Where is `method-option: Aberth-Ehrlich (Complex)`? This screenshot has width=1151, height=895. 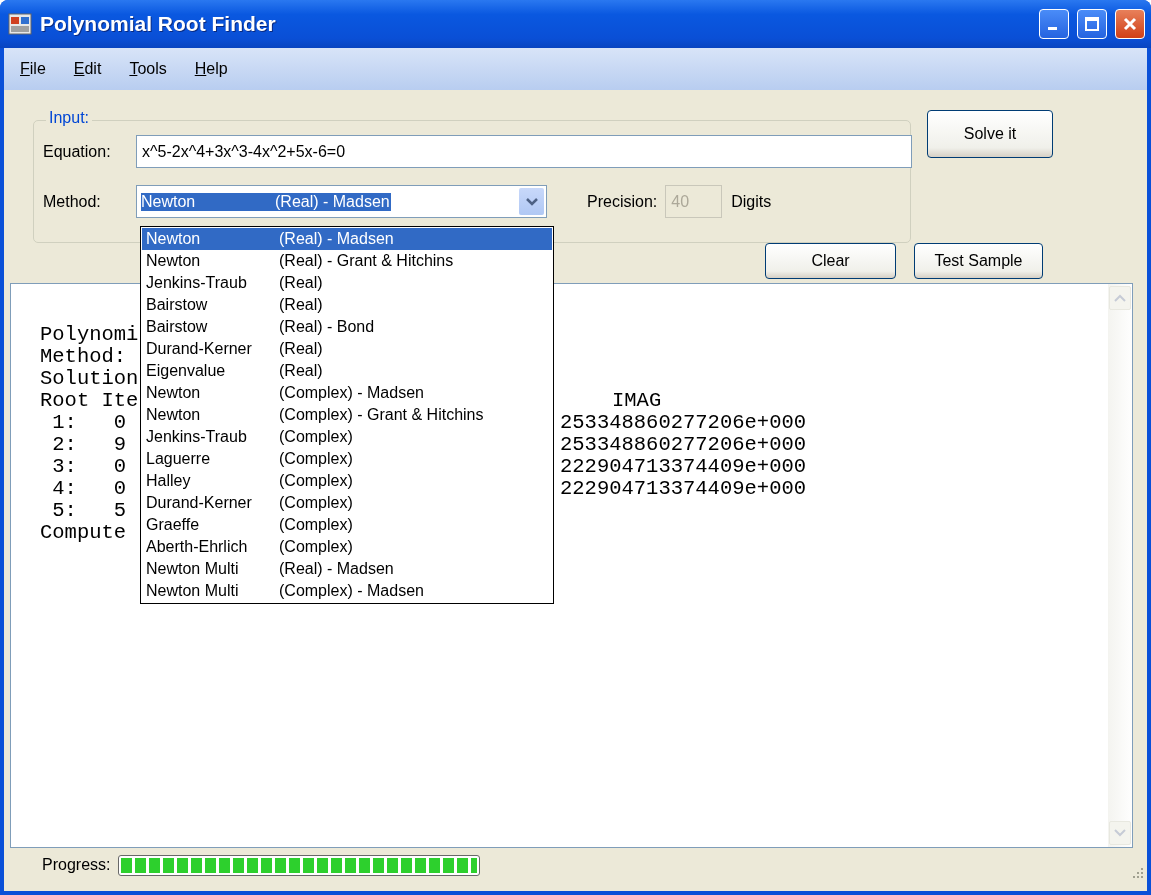
method-option: Aberth-Ehrlich (Complex) is located at coordinates (347, 547).